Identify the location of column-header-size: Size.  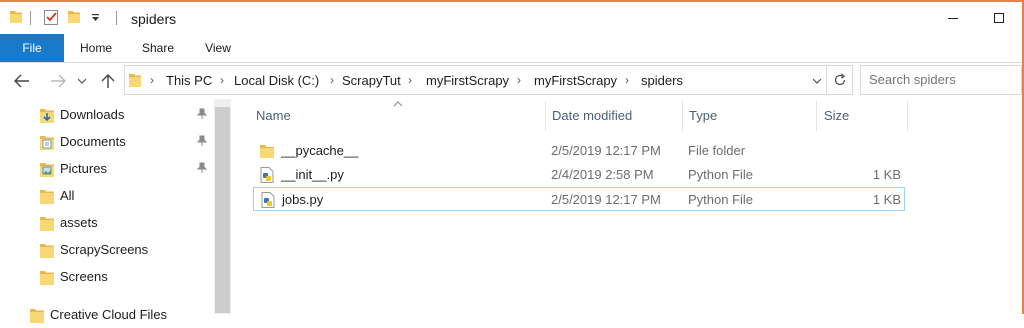
(836, 120).